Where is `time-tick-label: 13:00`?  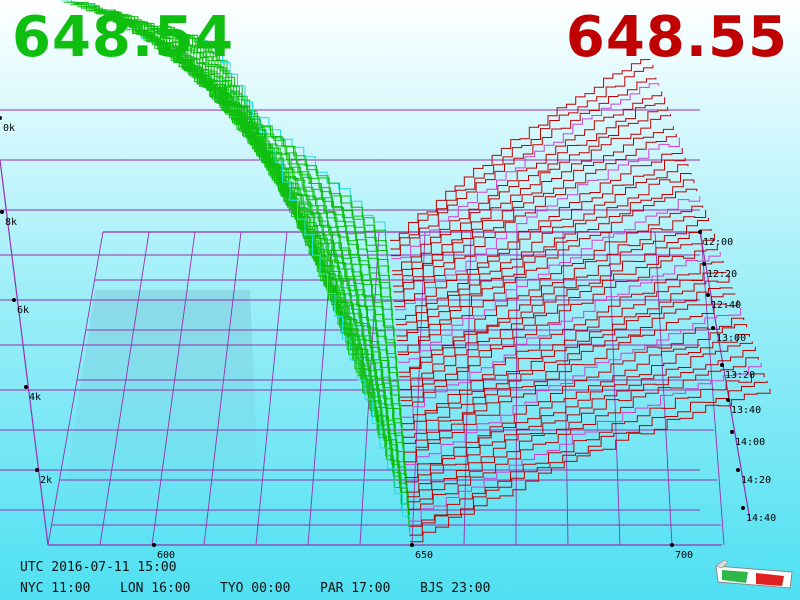
time-tick-label: 13:00 is located at coordinates (731, 338).